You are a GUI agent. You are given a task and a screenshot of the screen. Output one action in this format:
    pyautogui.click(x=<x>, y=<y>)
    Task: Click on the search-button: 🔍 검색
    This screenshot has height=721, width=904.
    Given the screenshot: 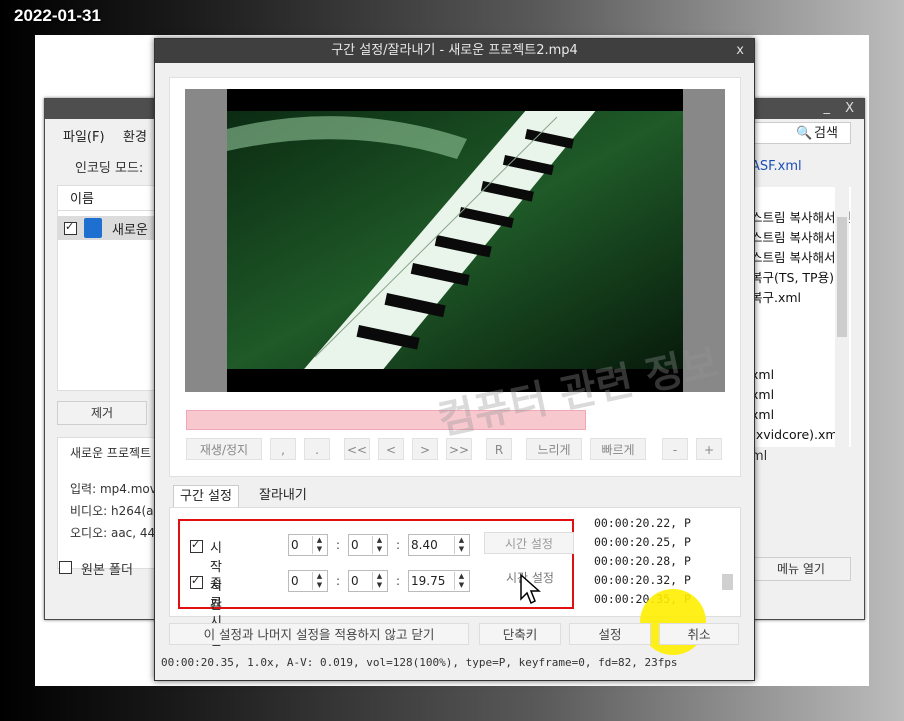 What is the action you would take?
    pyautogui.click(x=801, y=133)
    